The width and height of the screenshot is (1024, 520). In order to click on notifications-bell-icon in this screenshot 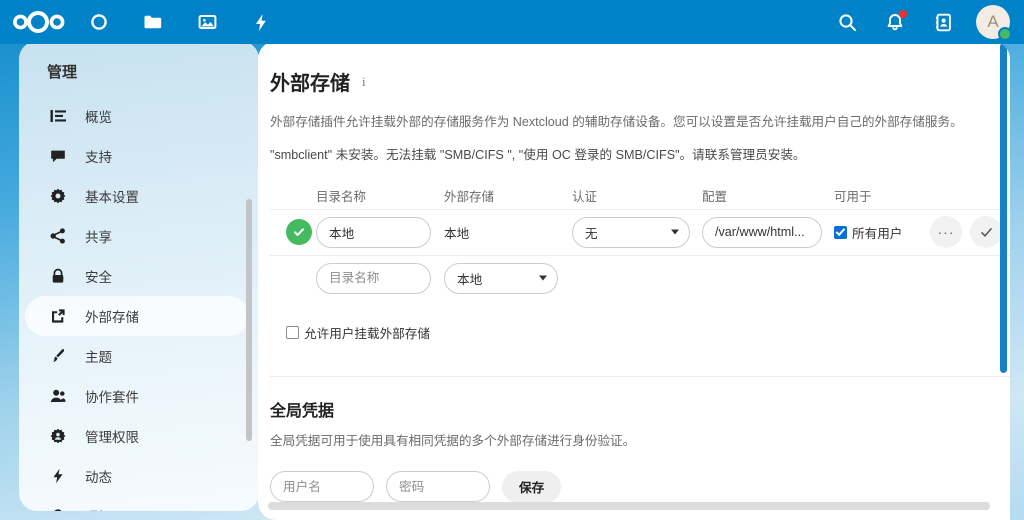, I will do `click(895, 22)`.